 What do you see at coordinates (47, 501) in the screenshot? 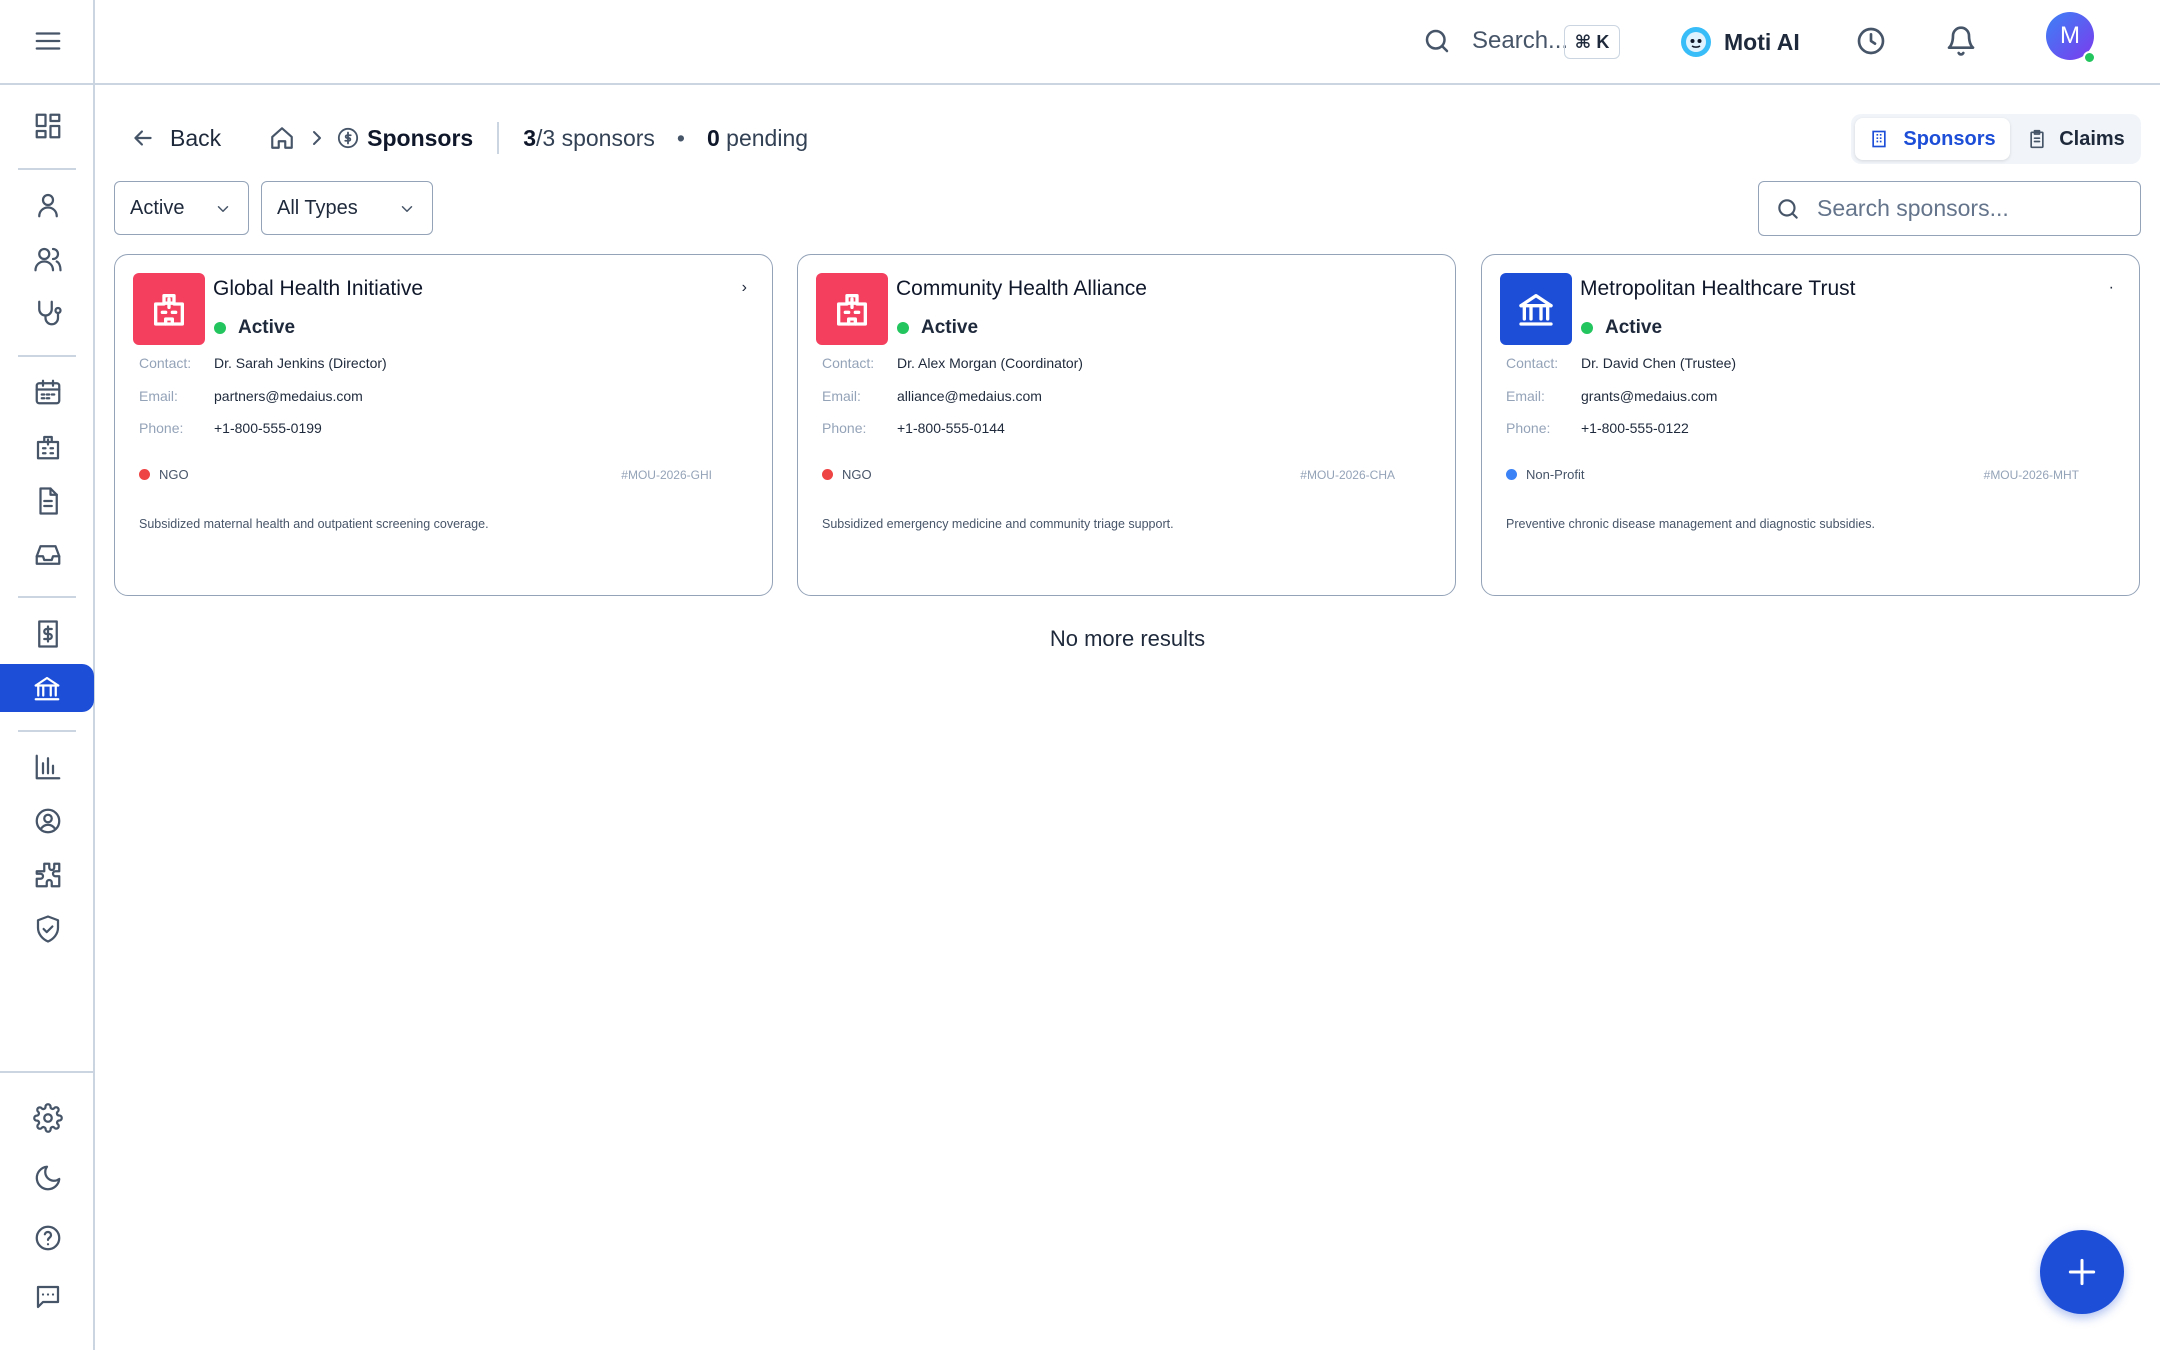
I see `sidebar-item-documents` at bounding box center [47, 501].